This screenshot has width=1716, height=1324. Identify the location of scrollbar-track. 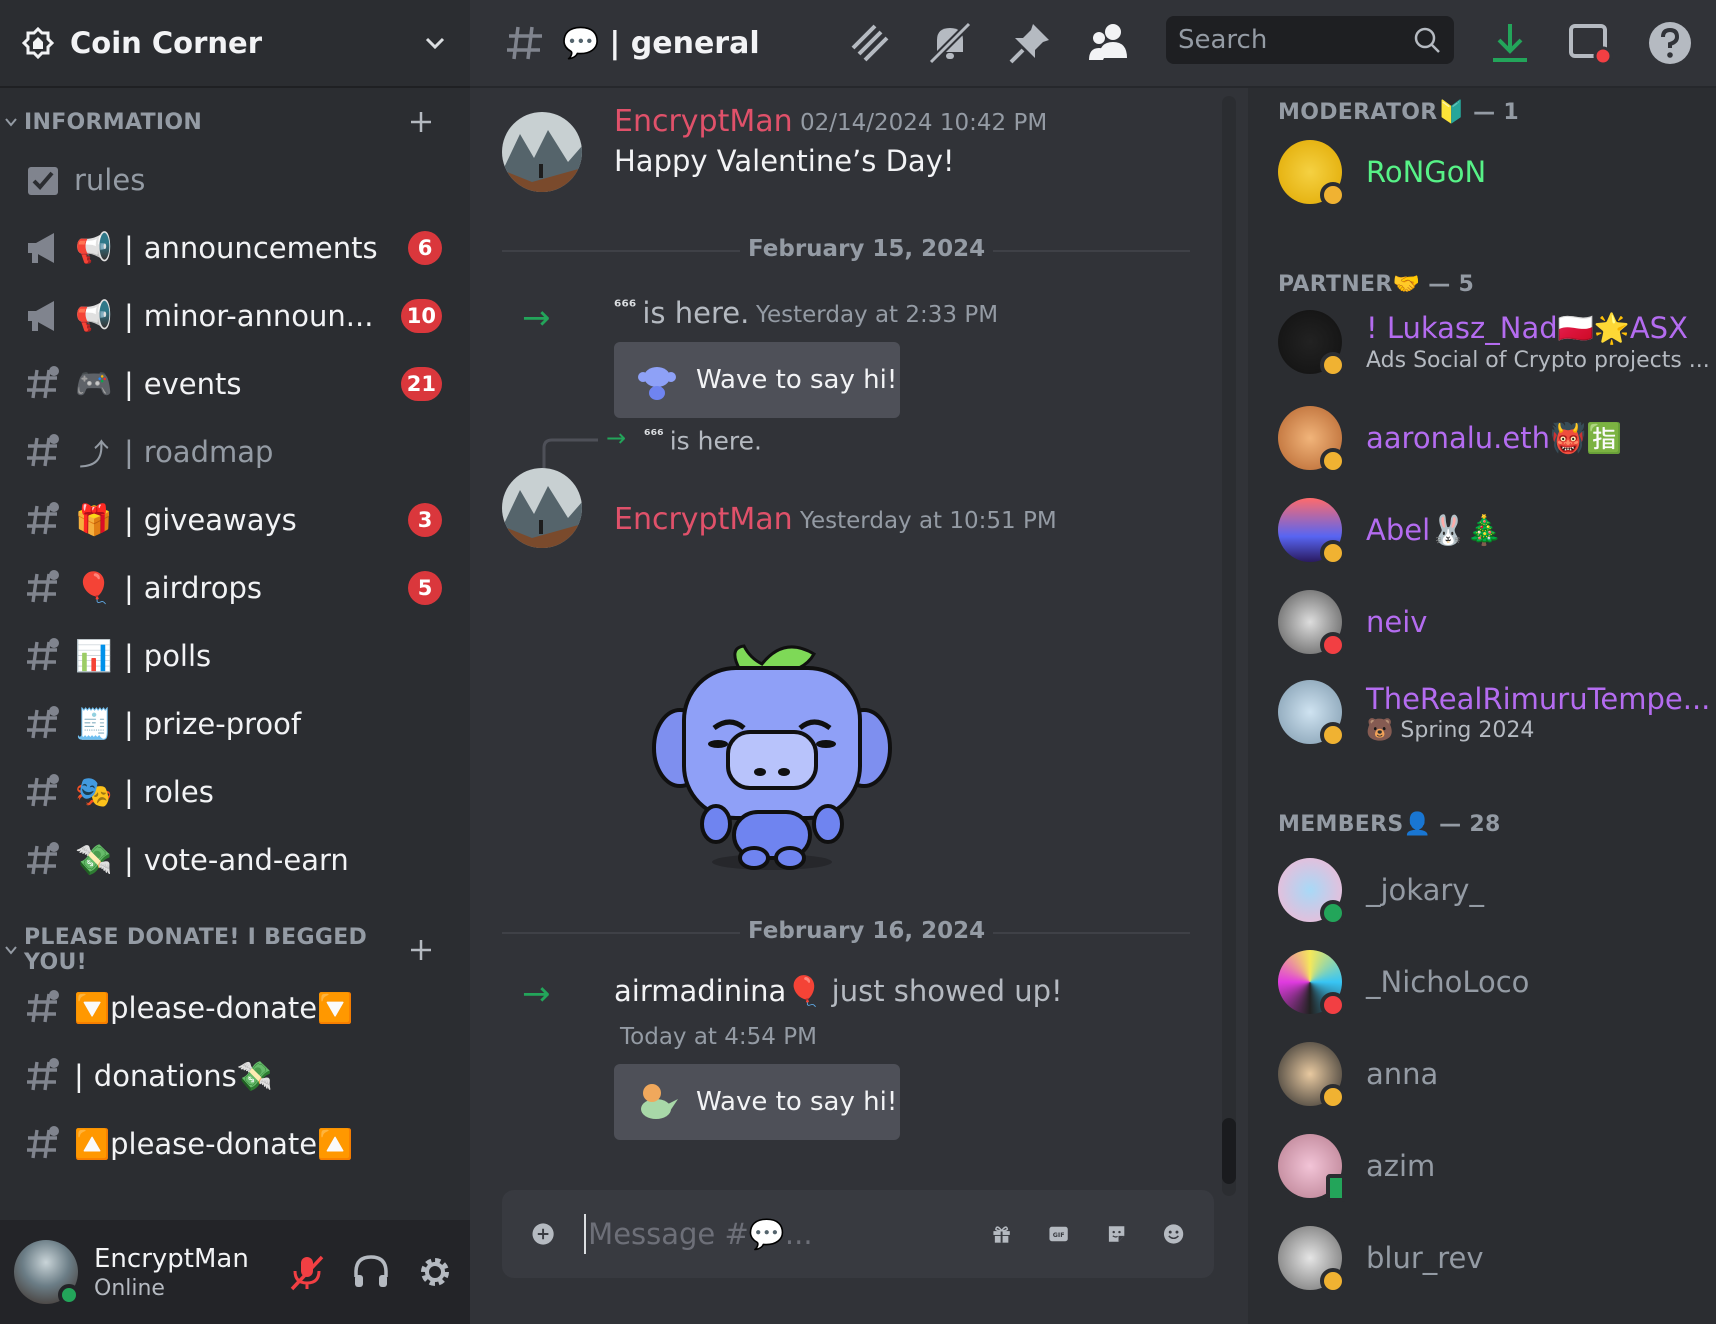
(1229, 646).